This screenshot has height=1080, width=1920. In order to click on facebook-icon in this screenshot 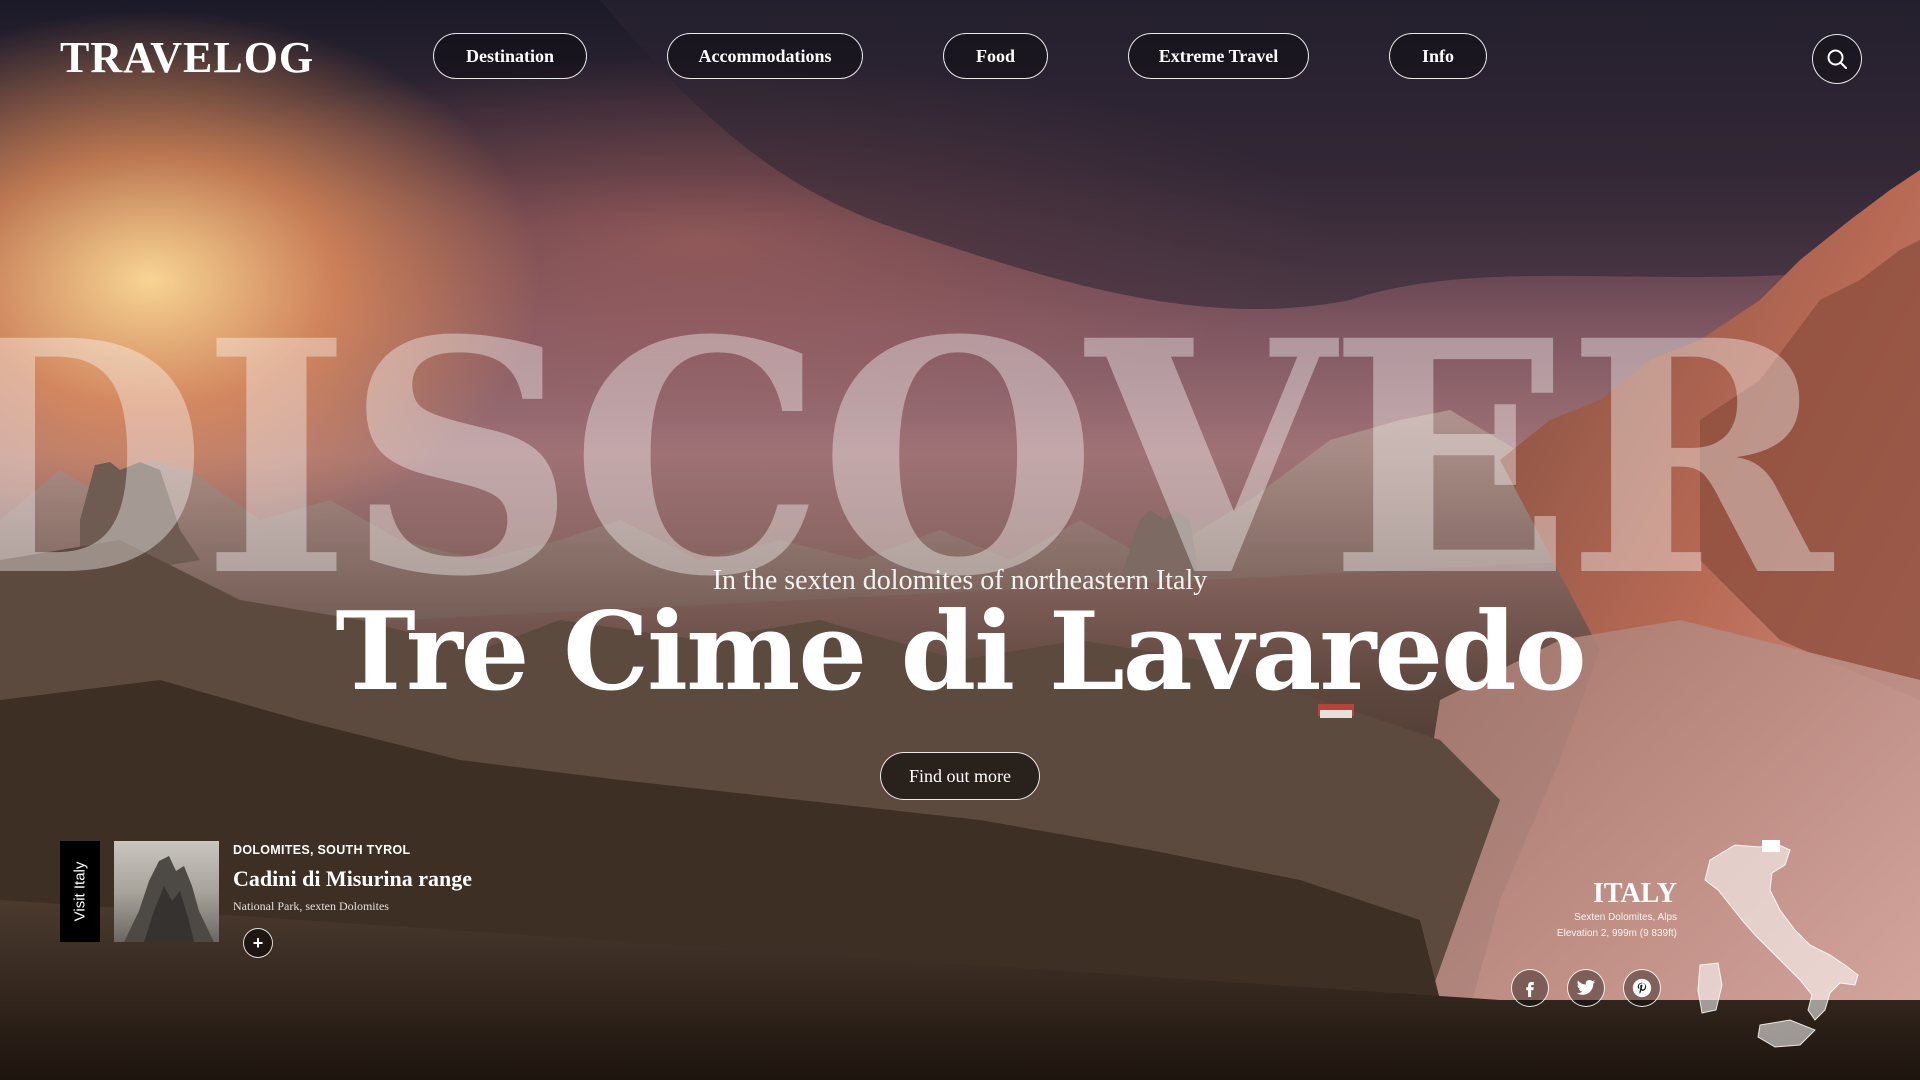, I will do `click(1530, 989)`.